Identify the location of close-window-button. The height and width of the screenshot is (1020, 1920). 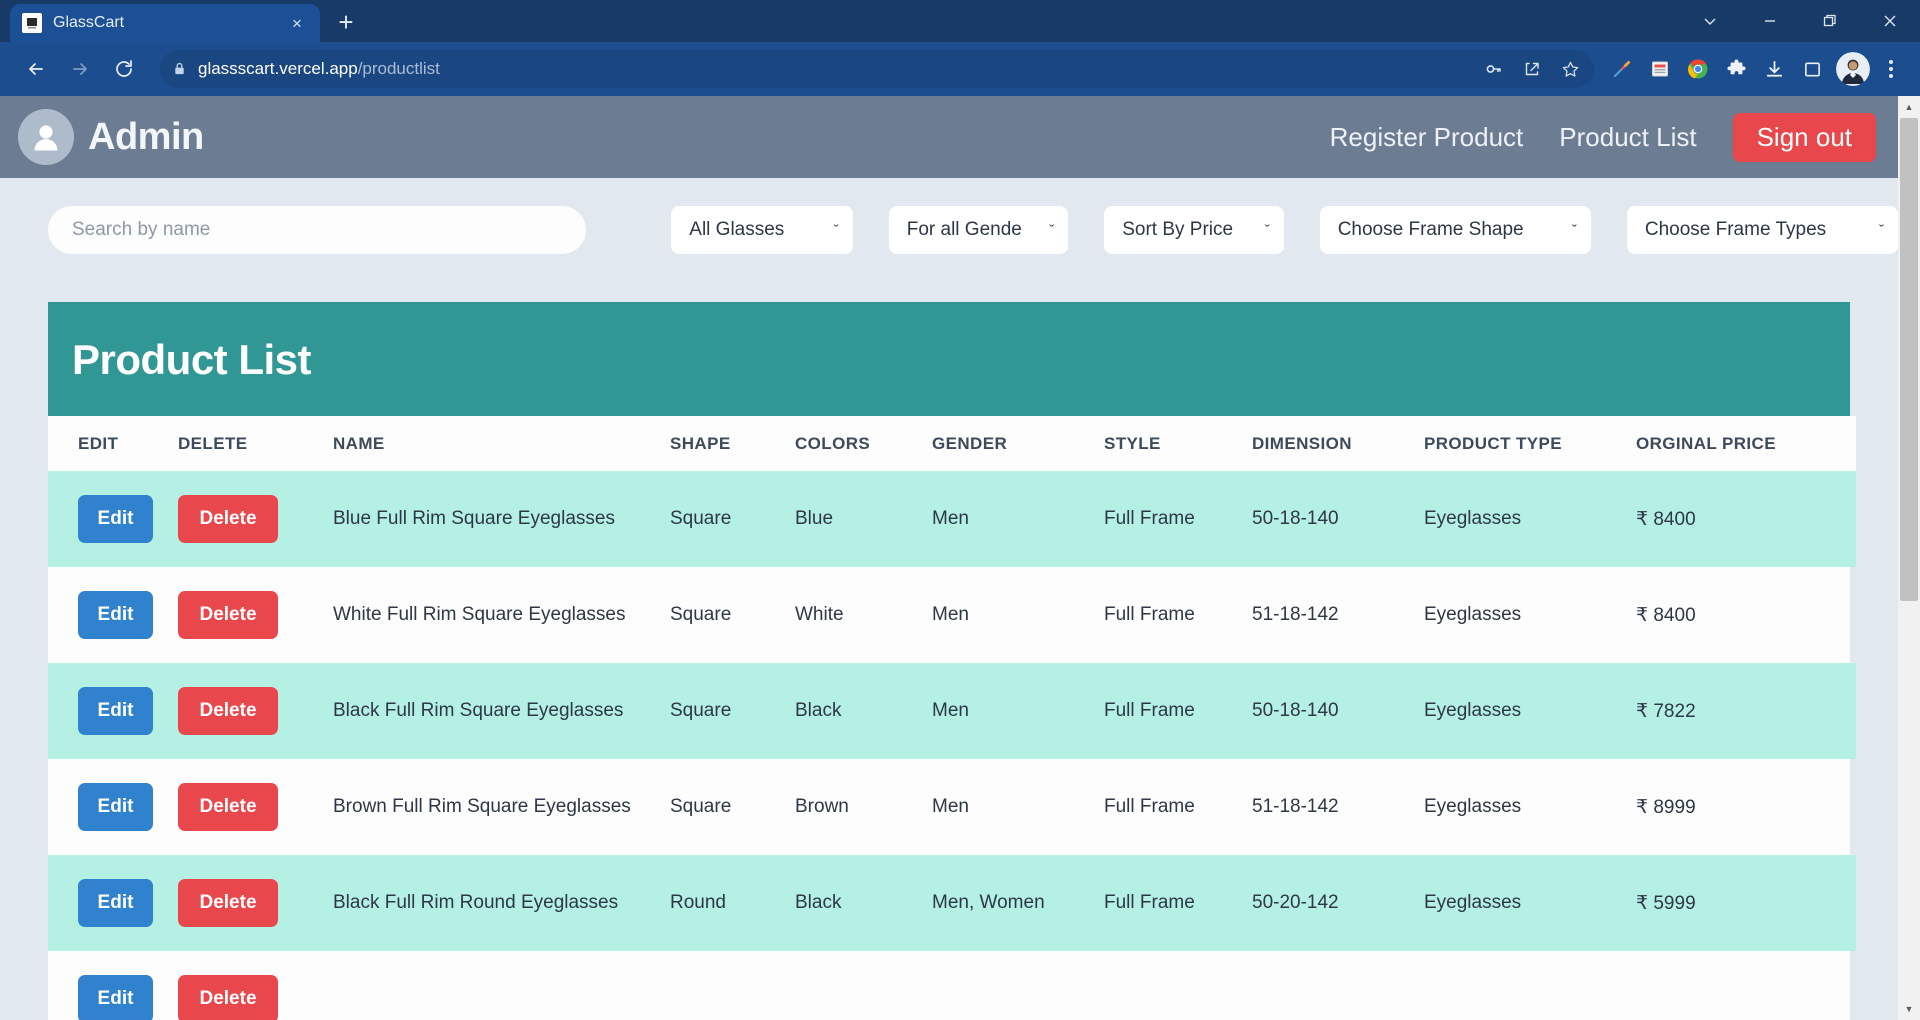
(1890, 21).